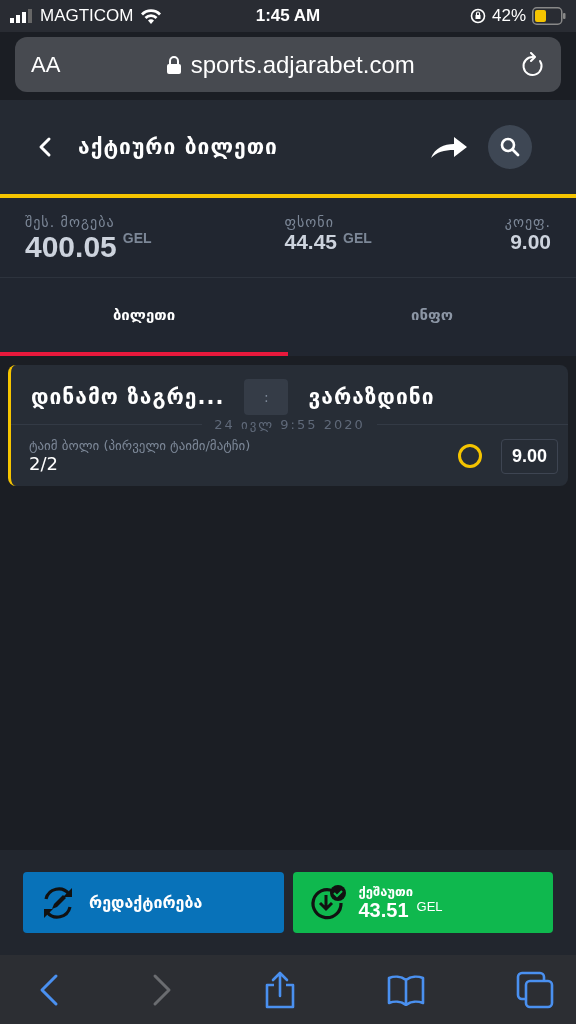  I want to click on carrier-name: MAGTICOM, so click(87, 16).